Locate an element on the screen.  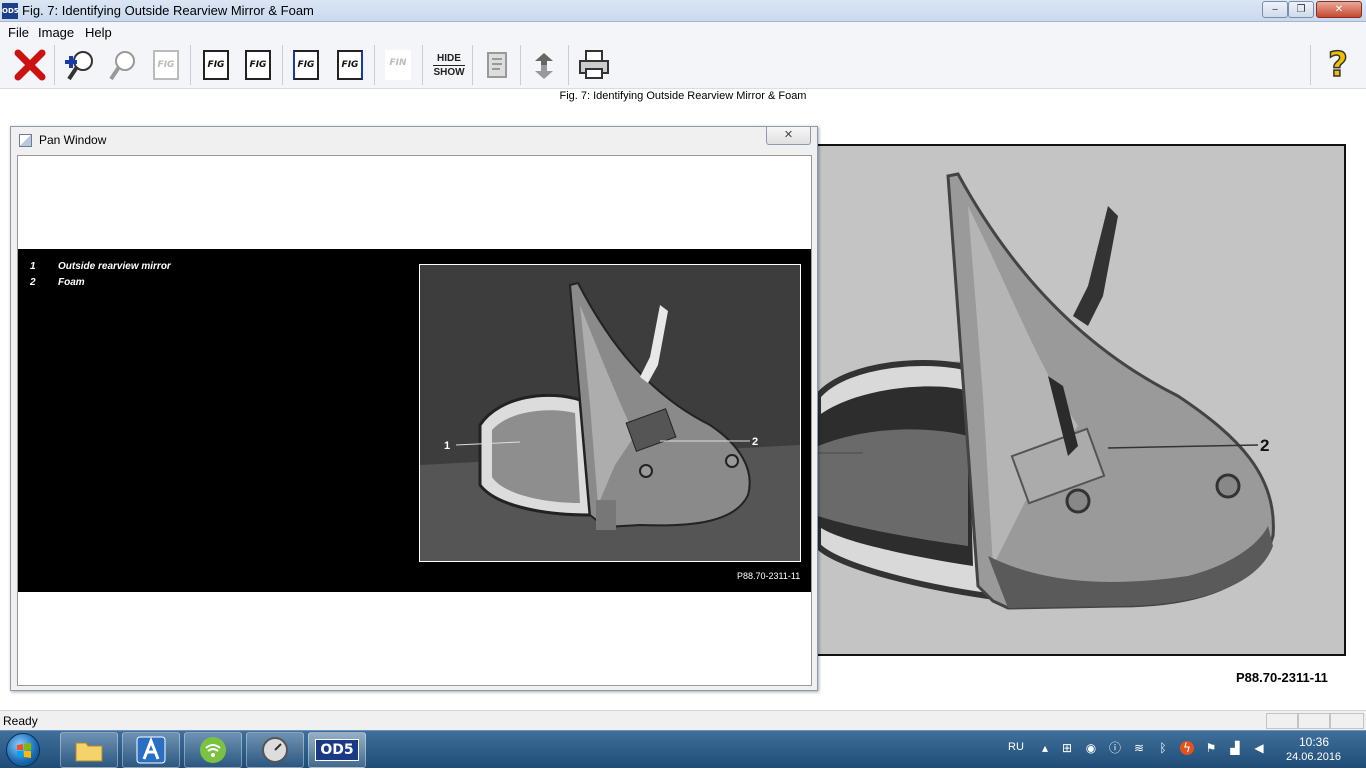
clock-time: 10:36 is located at coordinates (1314, 742).